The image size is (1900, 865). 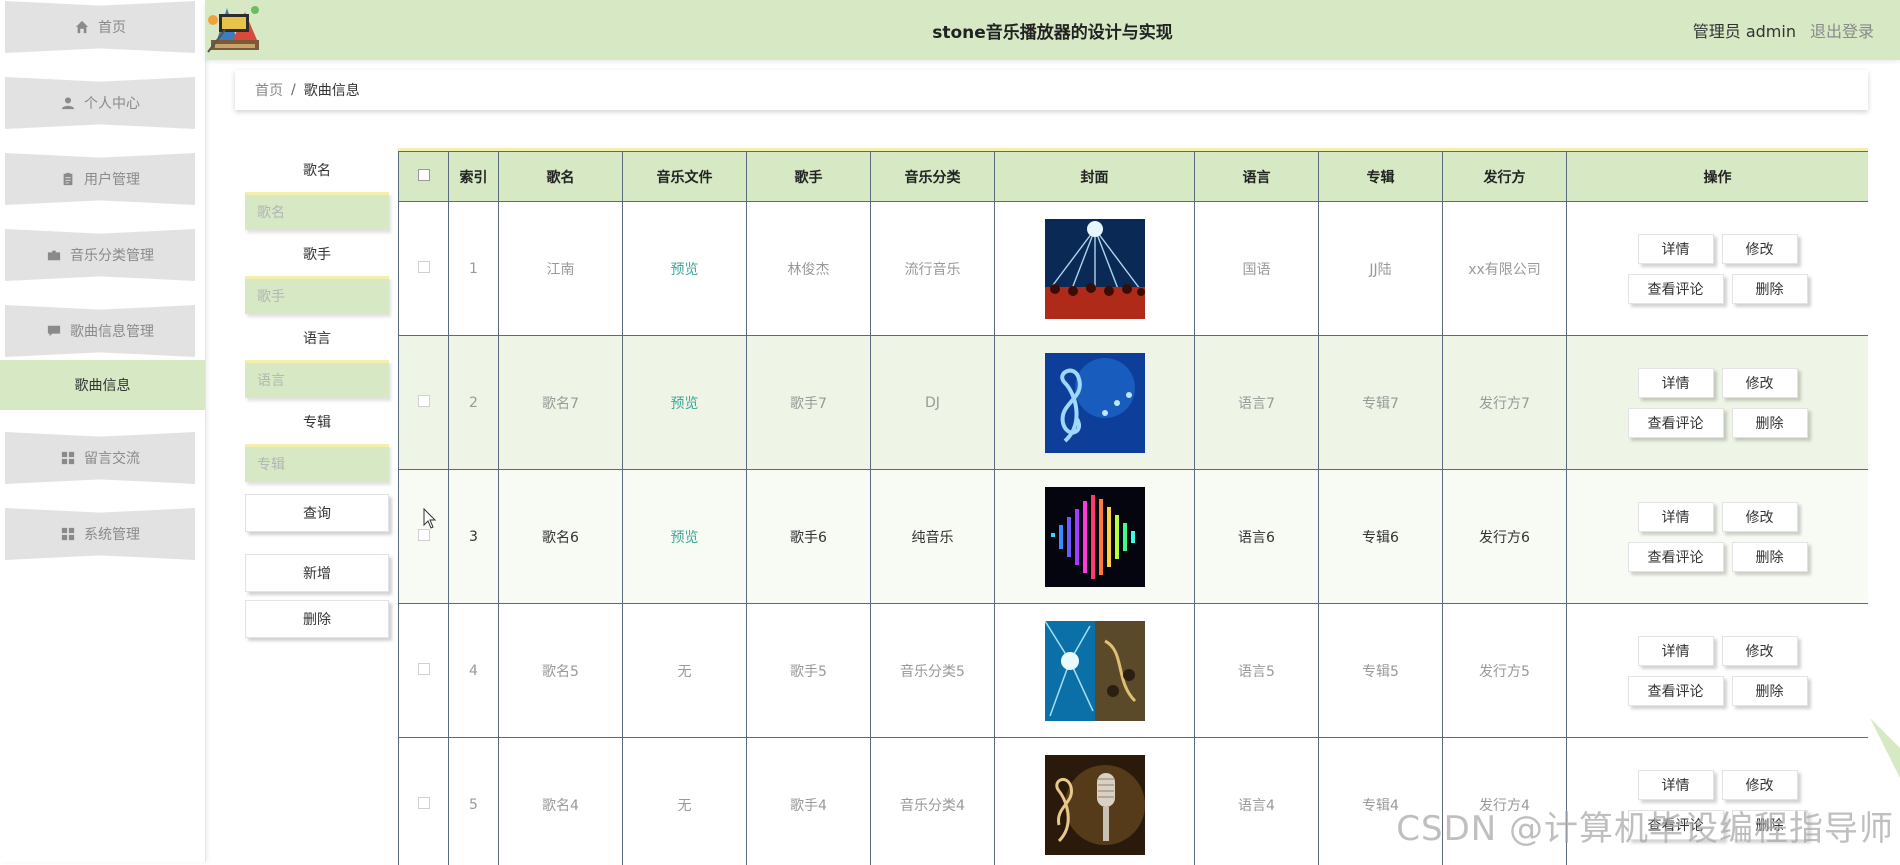 What do you see at coordinates (474, 671) in the screenshot?
I see `index-cell: 4` at bounding box center [474, 671].